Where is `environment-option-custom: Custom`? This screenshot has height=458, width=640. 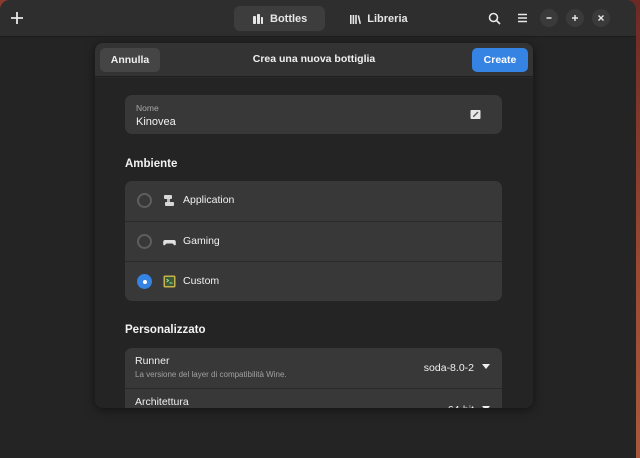 environment-option-custom: Custom is located at coordinates (313, 281).